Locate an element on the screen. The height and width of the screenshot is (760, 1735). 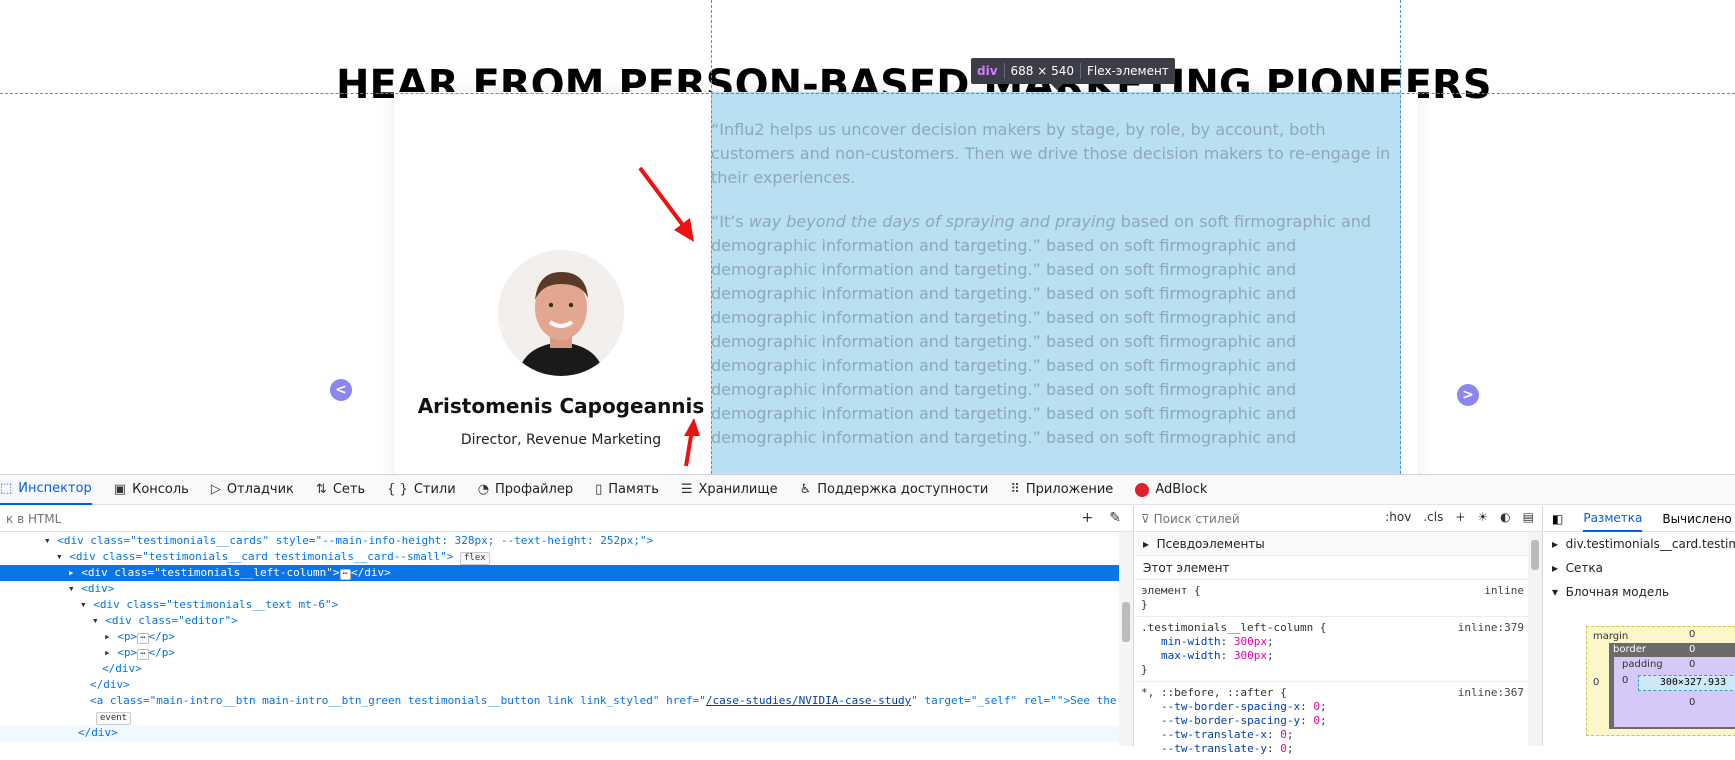
tab-memory: ▯ Память is located at coordinates (627, 490).